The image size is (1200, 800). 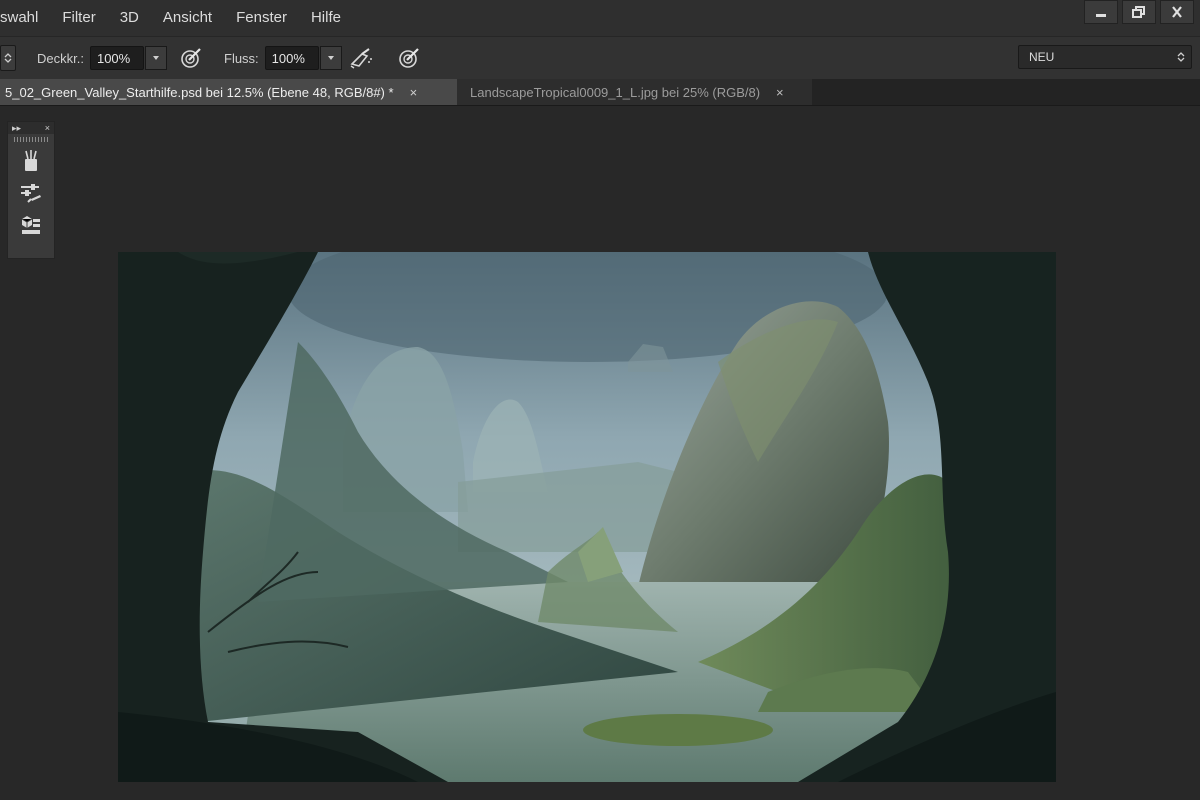 I want to click on menu-fenster: Fenster, so click(x=261, y=18).